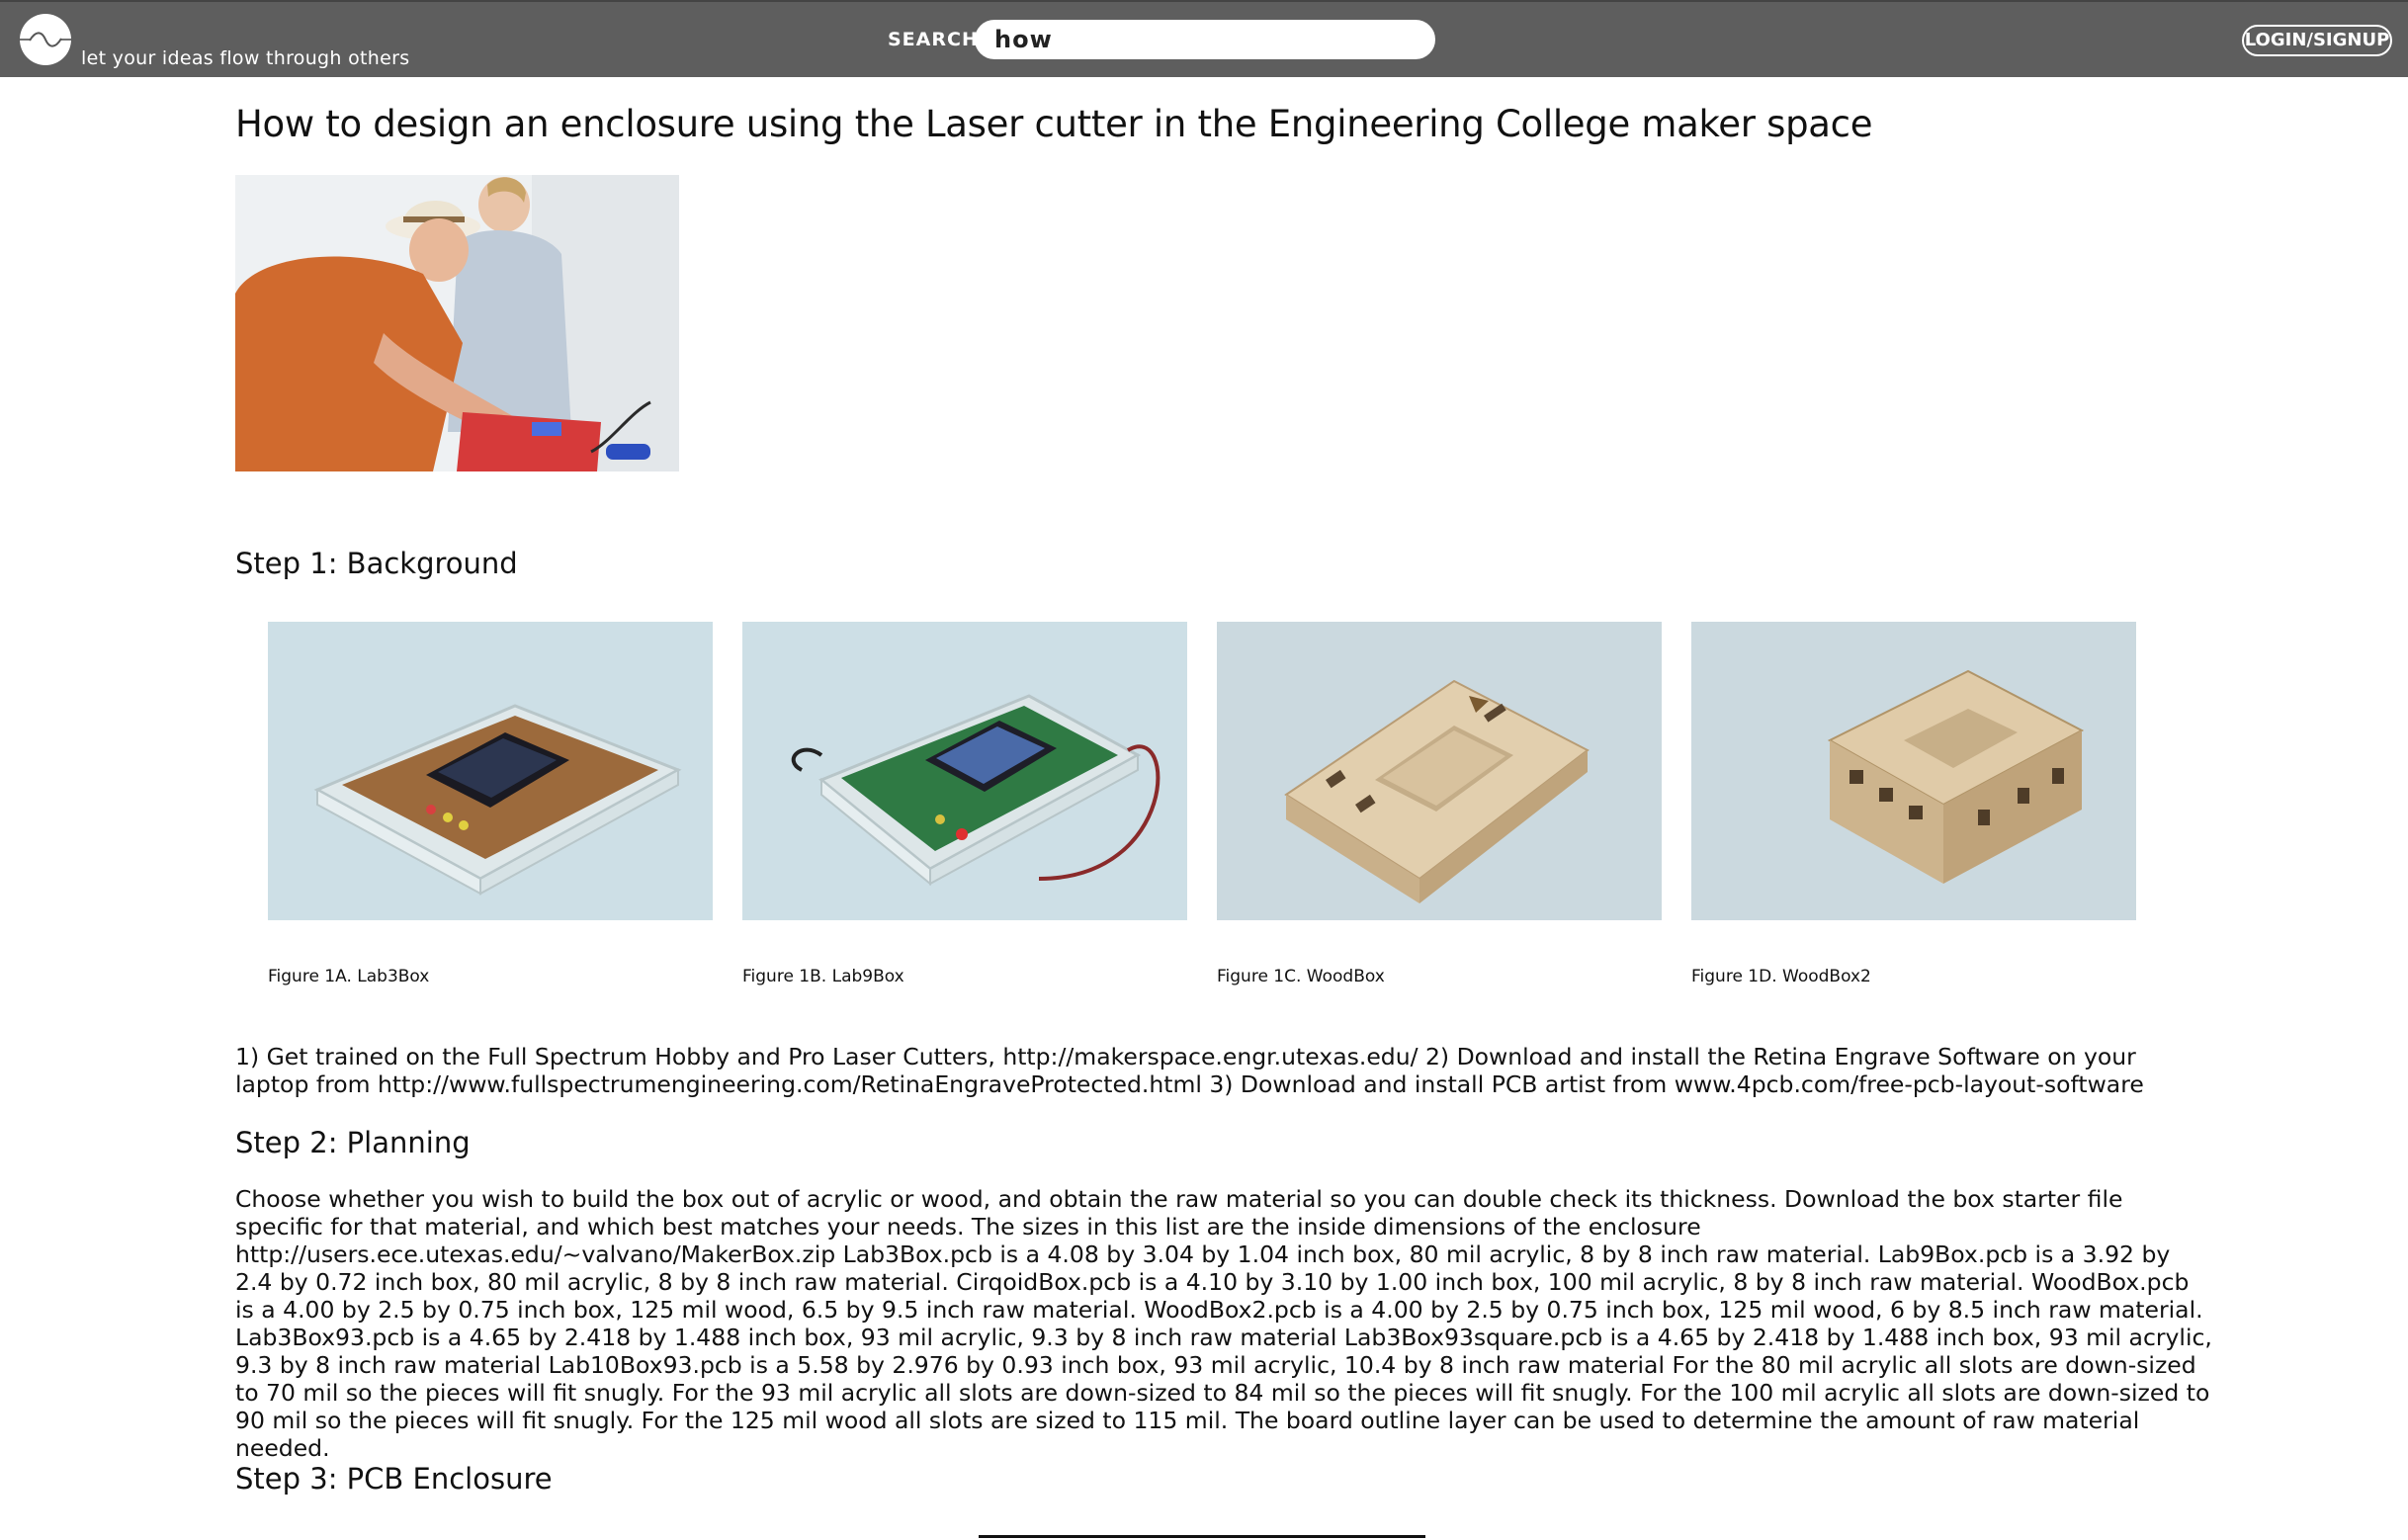 This screenshot has width=2408, height=1540. Describe the element at coordinates (964, 771) in the screenshot. I see `figure-1b-image` at that location.